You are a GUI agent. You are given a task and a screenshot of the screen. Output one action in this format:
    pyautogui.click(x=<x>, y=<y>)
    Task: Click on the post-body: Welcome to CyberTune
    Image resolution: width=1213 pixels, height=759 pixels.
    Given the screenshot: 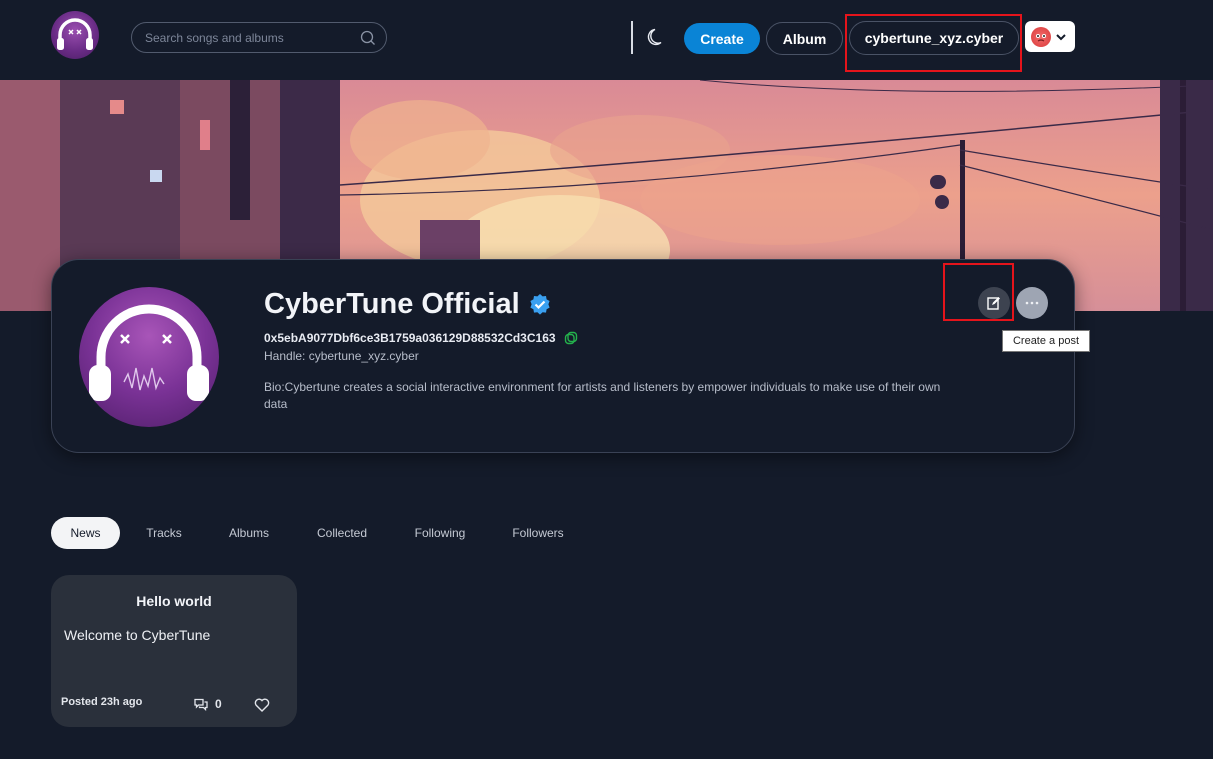 What is the action you would take?
    pyautogui.click(x=137, y=635)
    